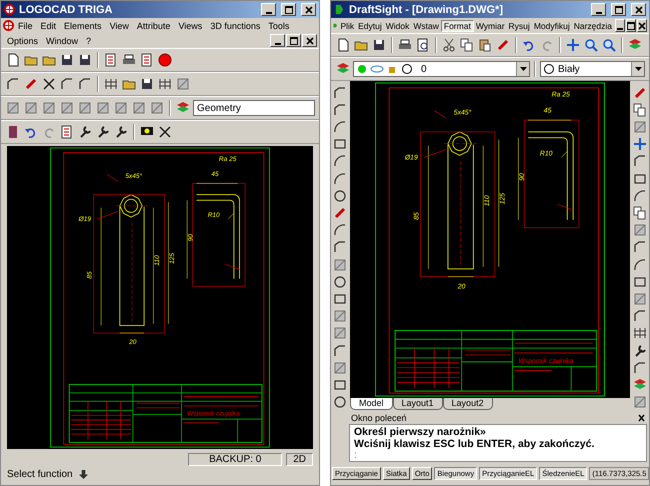 The height and width of the screenshot is (486, 650). Describe the element at coordinates (552, 25) in the screenshot. I see `menu-item: Modyfikuj` at that location.